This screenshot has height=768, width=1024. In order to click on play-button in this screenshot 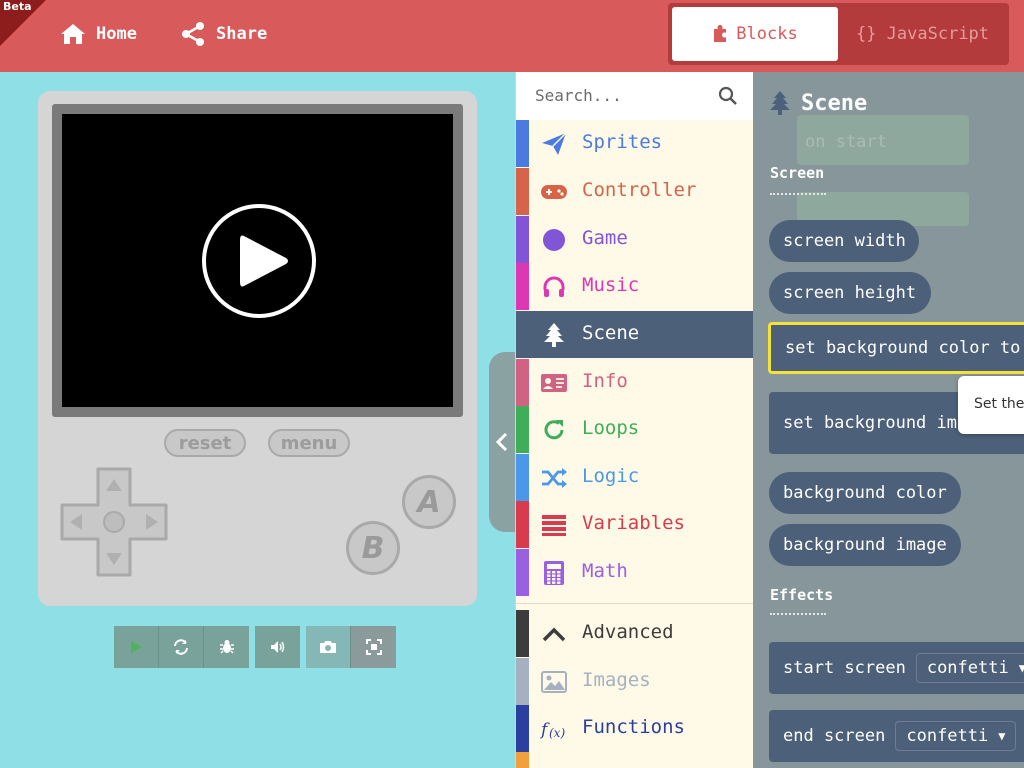, I will do `click(259, 261)`.